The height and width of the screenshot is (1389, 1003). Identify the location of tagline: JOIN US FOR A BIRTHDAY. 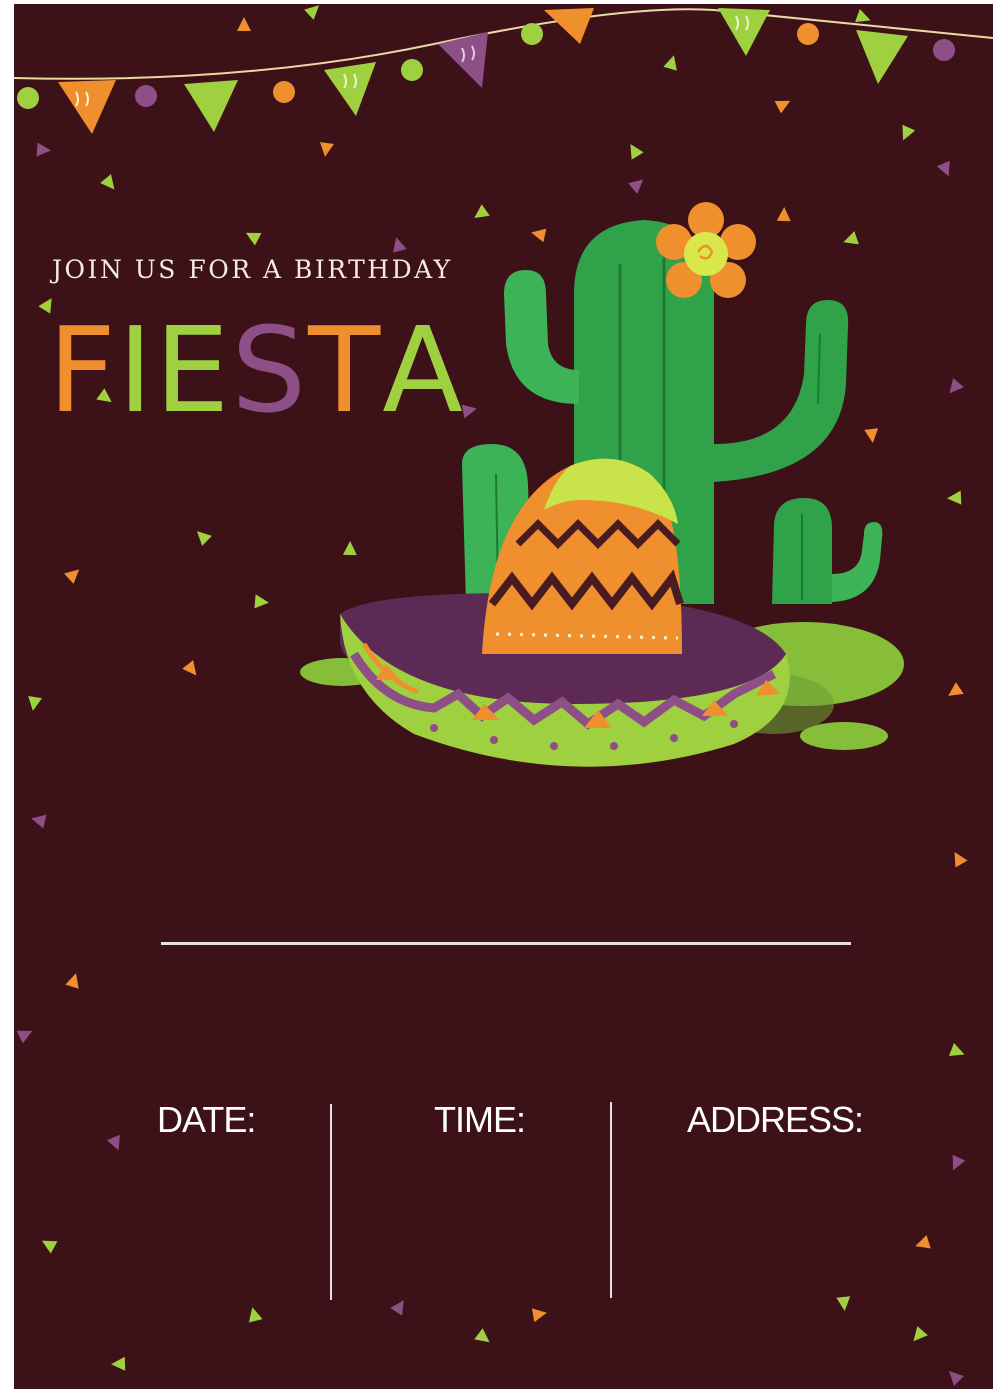
(252, 269).